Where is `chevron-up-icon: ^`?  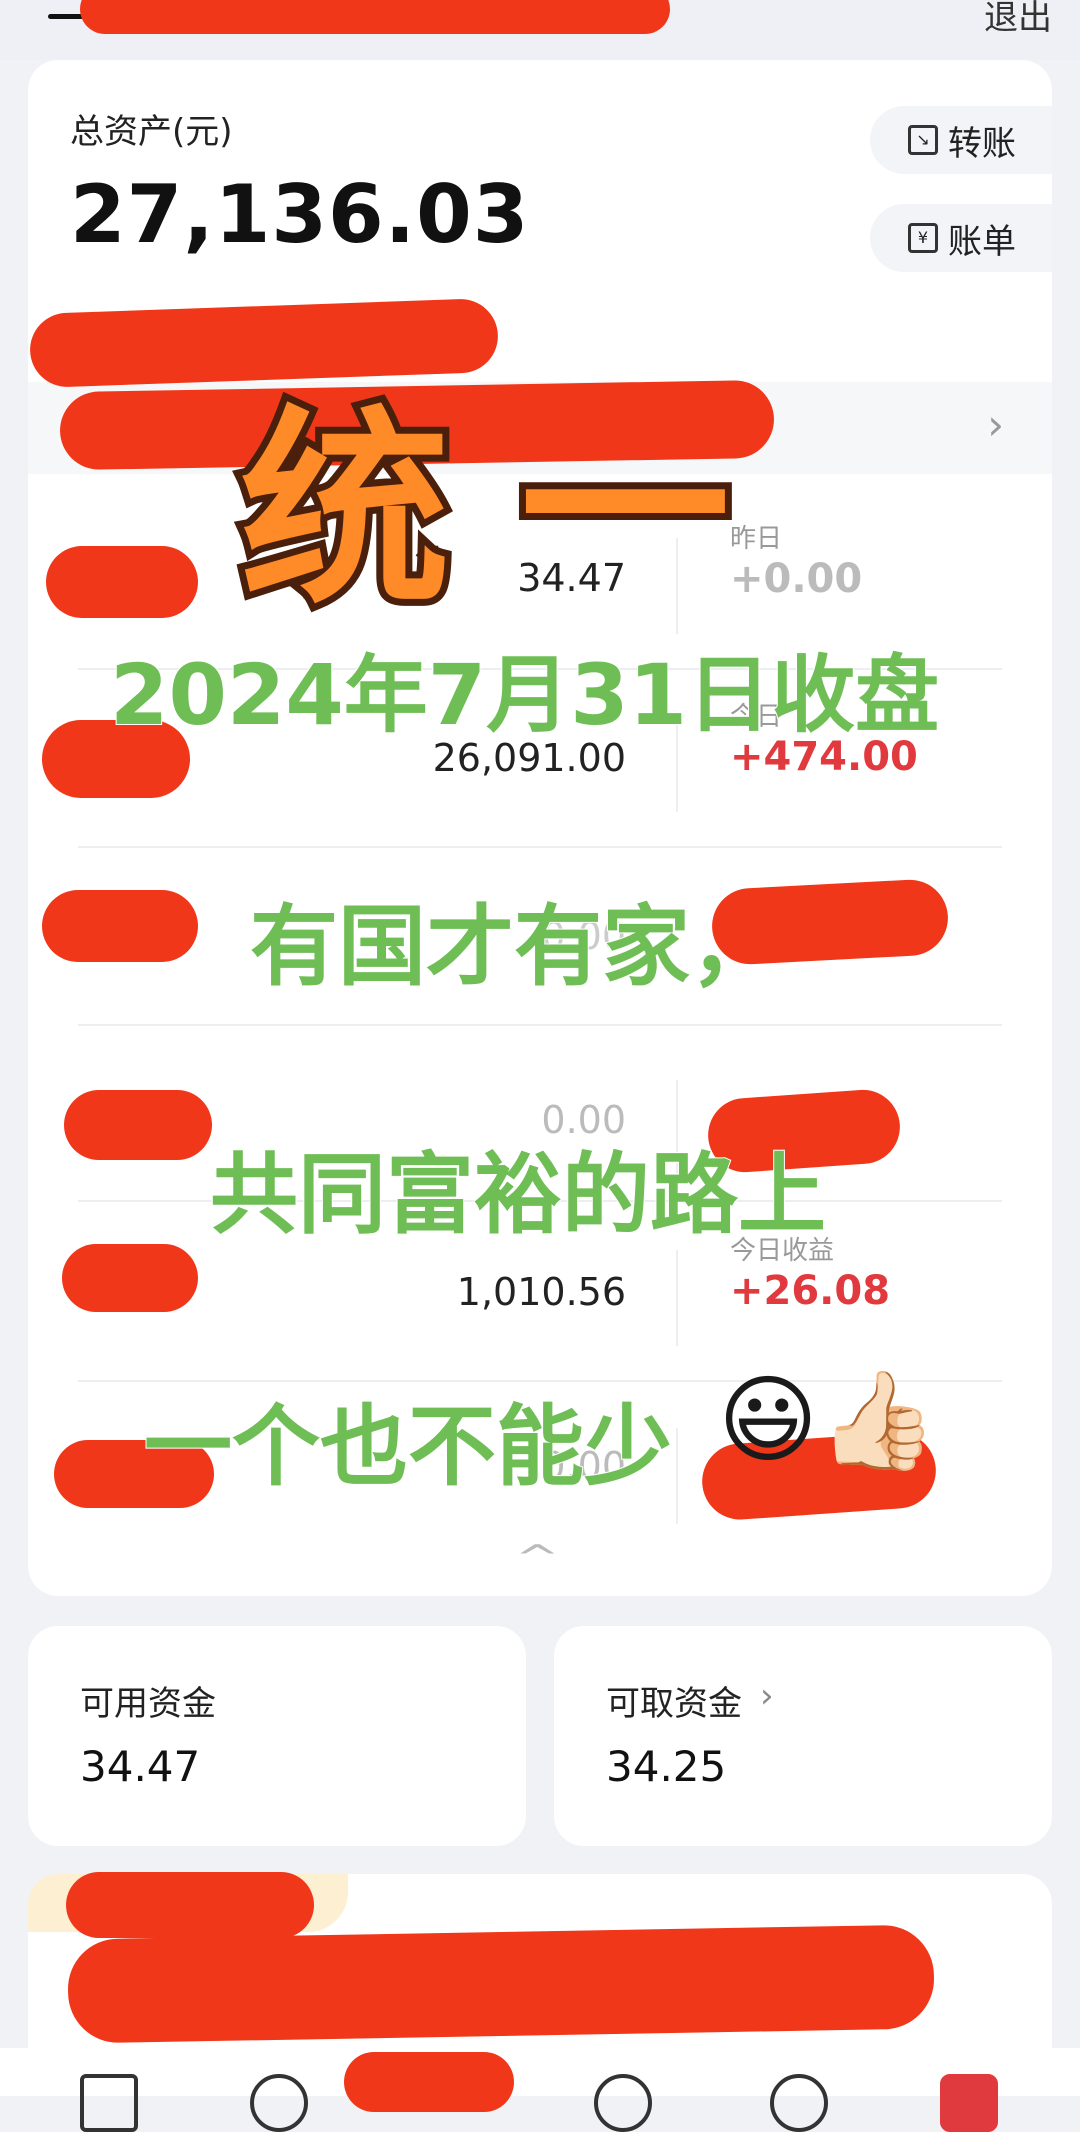
chevron-up-icon: ^ is located at coordinates (537, 1558).